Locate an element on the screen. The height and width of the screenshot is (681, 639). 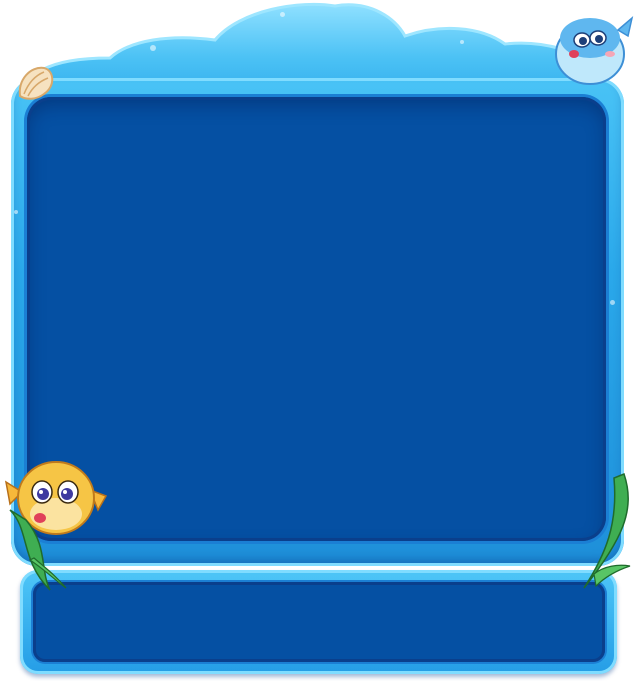
bottom-display-area is located at coordinates (319, 622).